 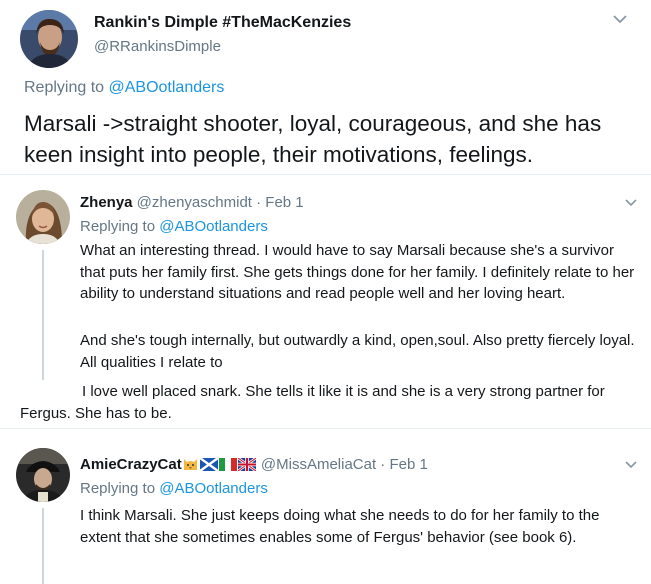 What do you see at coordinates (106, 202) in the screenshot?
I see `author-name: Zhenya` at bounding box center [106, 202].